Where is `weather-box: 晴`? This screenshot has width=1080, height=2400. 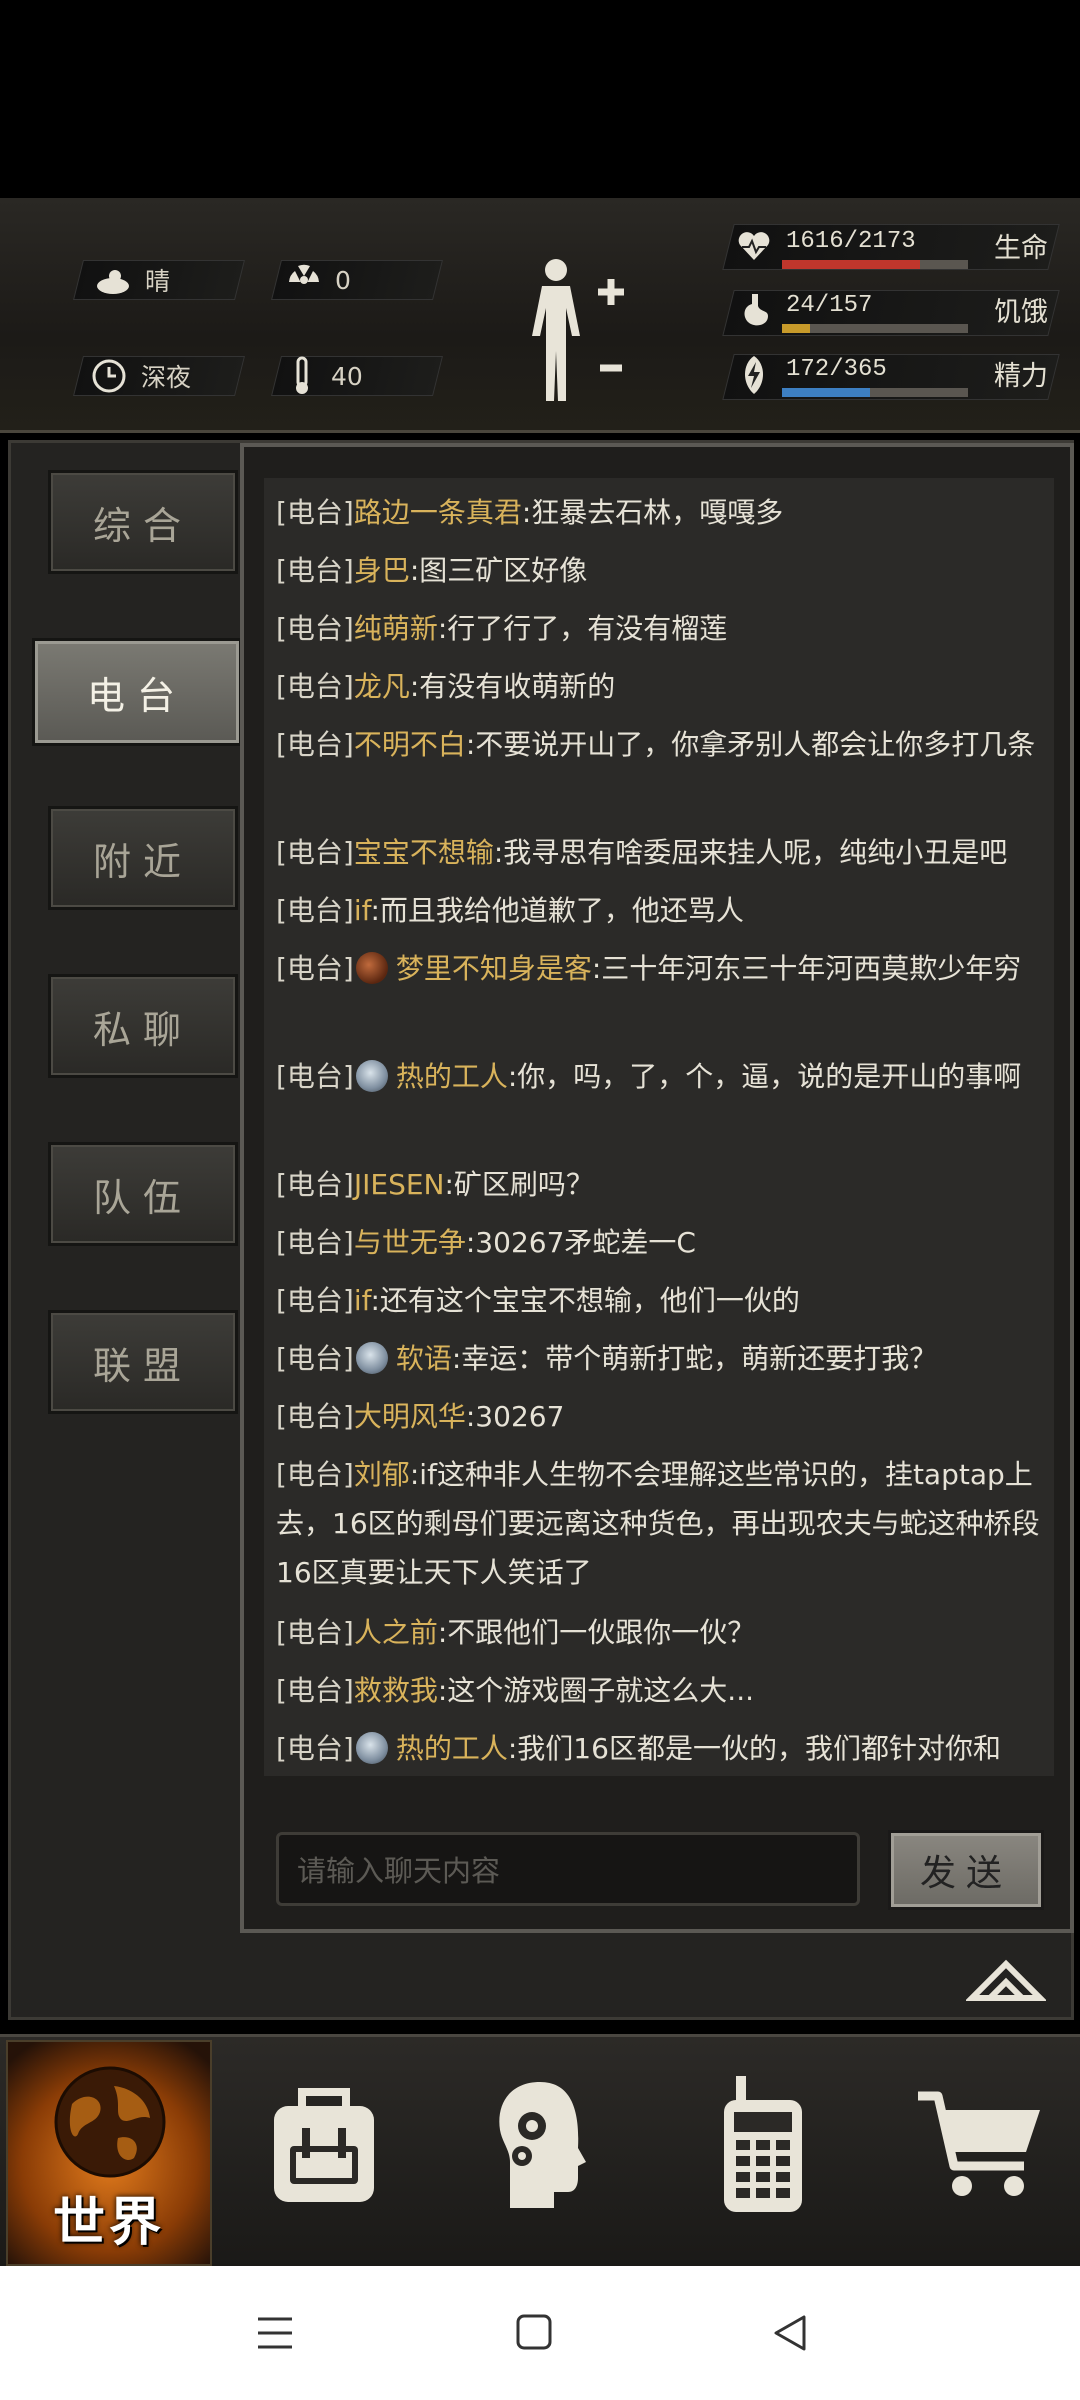
weather-box: 晴 is located at coordinates (159, 280).